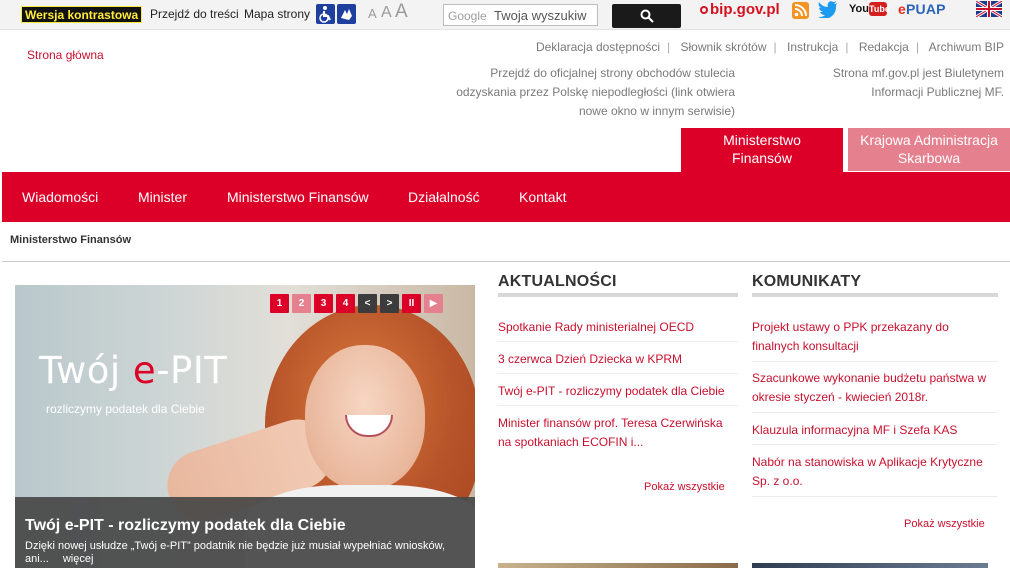  I want to click on sign-language-icon, so click(346, 14).